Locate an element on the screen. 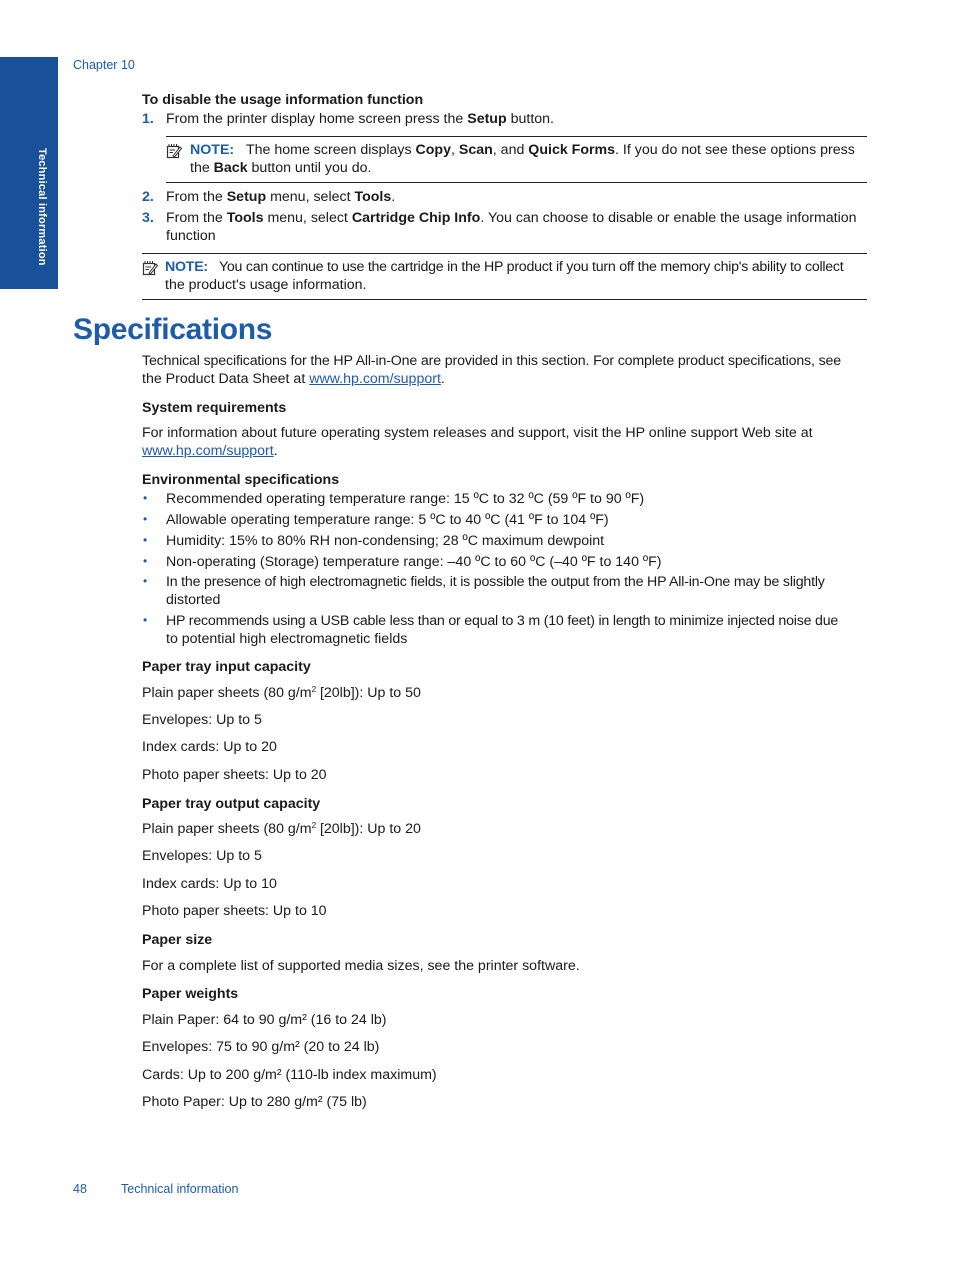 The width and height of the screenshot is (954, 1270). text-fragment: . If you do not see these options press is located at coordinates (735, 150).